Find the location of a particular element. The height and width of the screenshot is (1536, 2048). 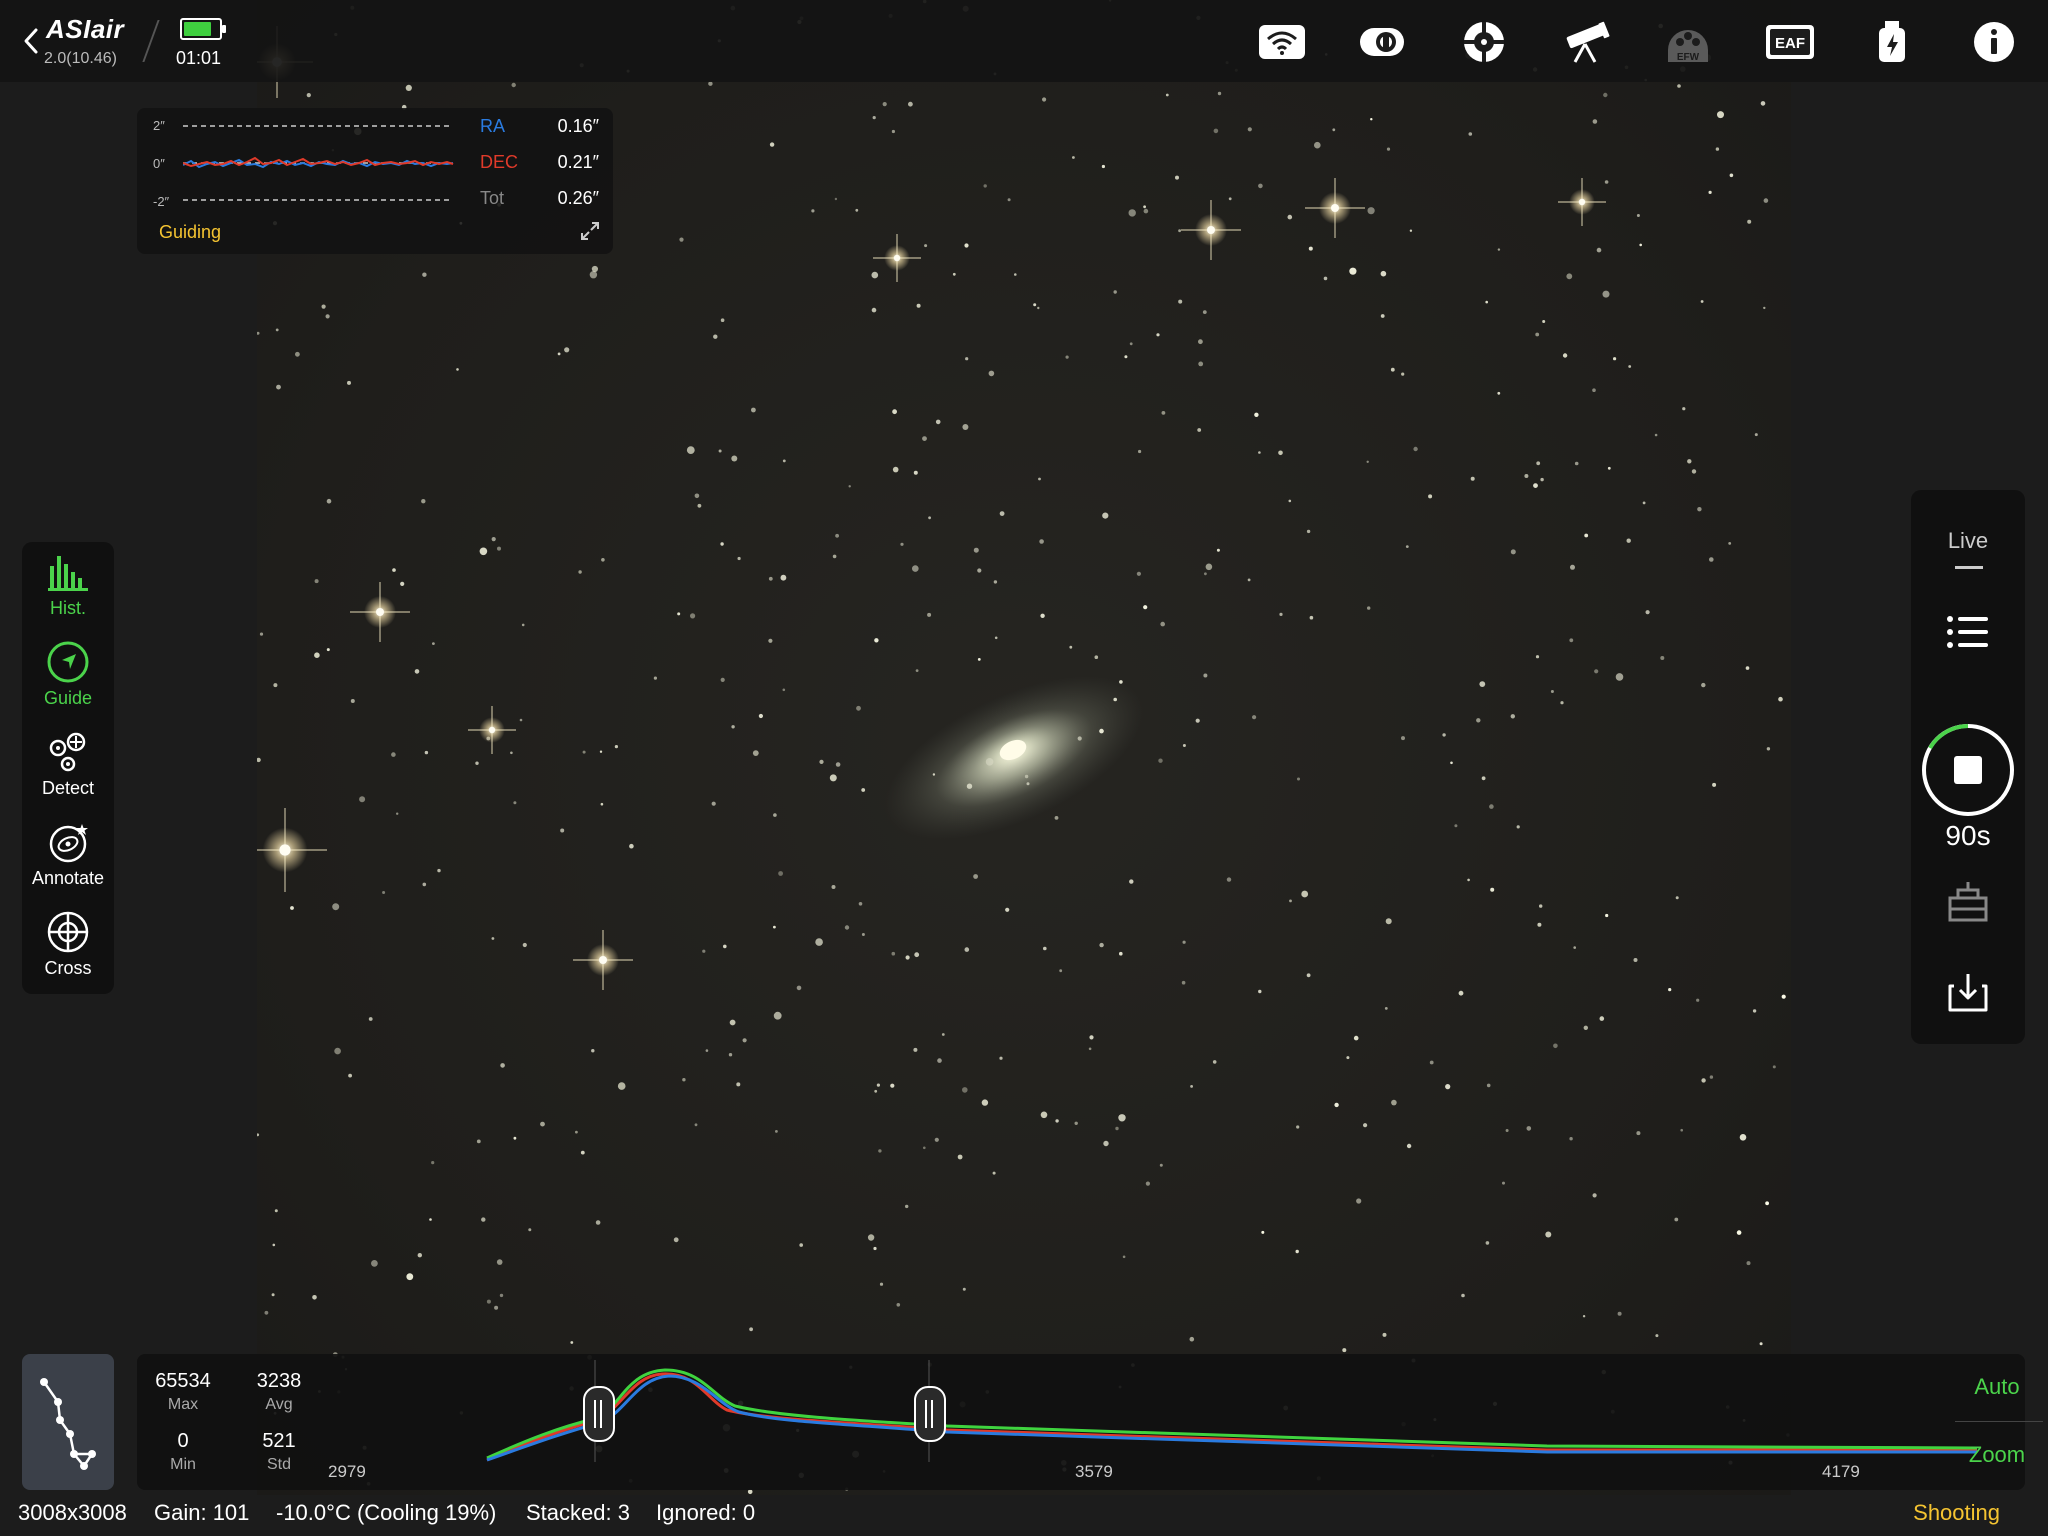

efw-icon: EFW is located at coordinates (1688, 42).